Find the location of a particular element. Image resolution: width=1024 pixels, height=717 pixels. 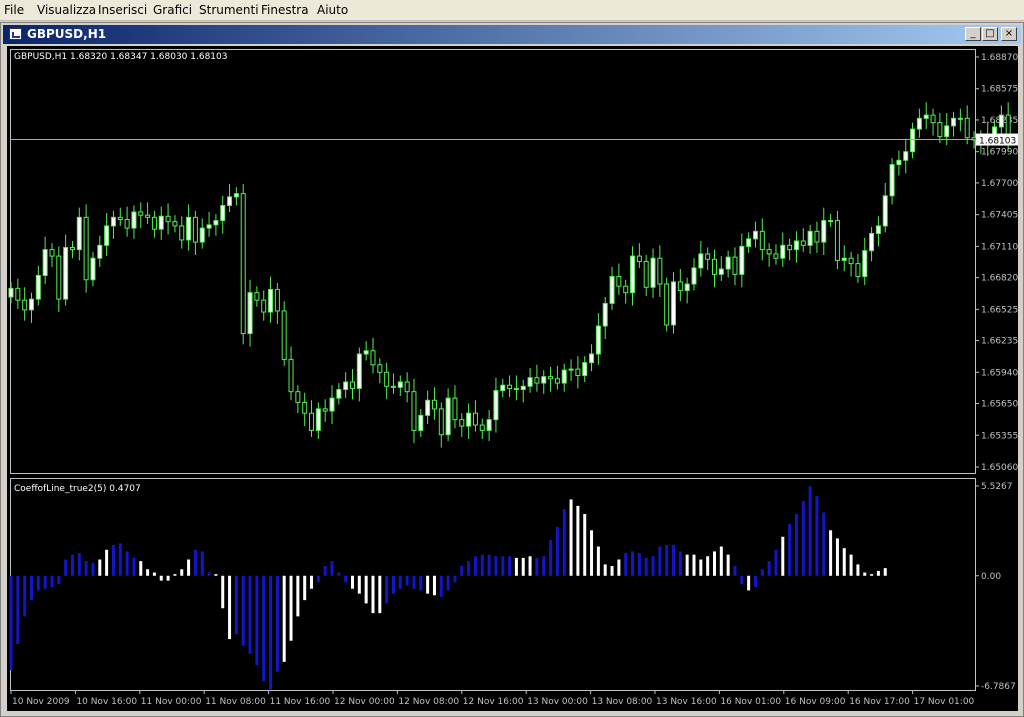

close-button: × is located at coordinates (1009, 34).